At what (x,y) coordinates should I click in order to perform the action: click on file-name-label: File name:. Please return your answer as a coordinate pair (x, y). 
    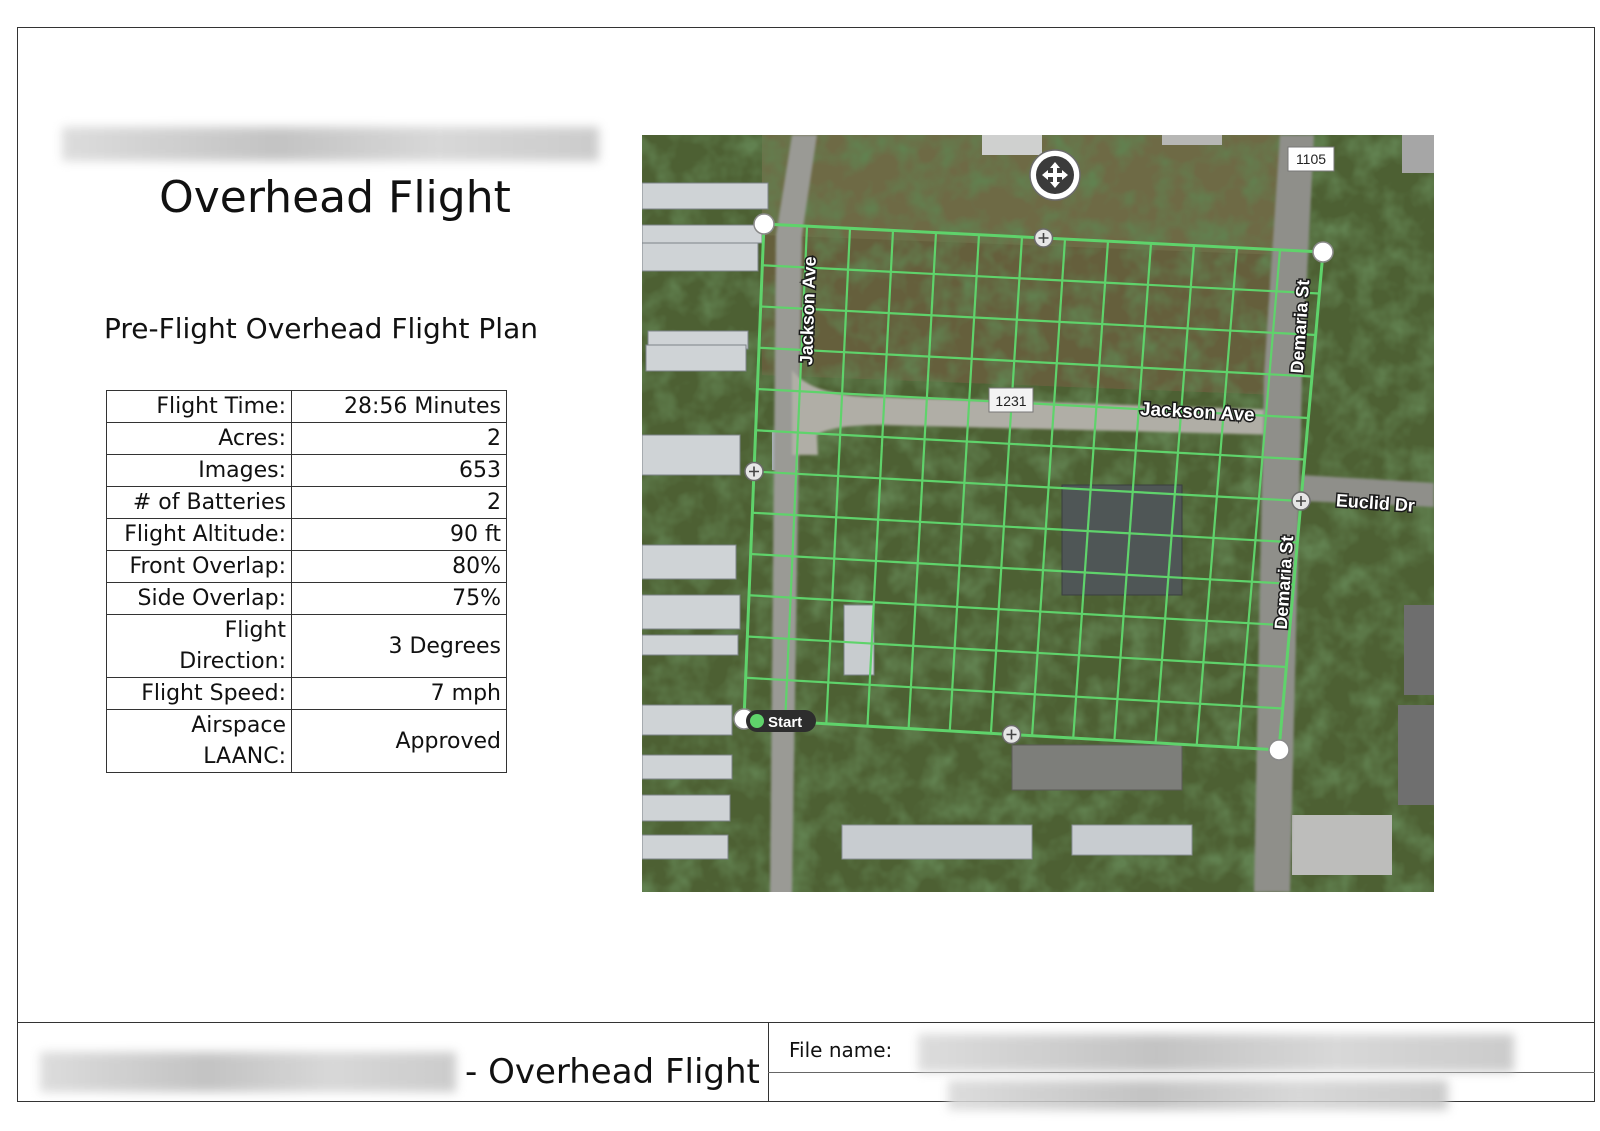
    Looking at the image, I should click on (841, 1050).